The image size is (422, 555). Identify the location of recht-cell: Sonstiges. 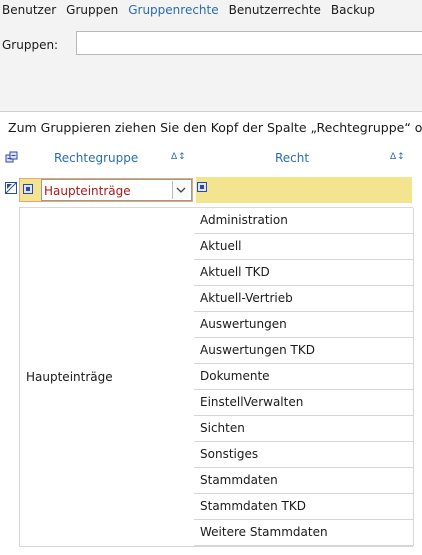
(229, 454).